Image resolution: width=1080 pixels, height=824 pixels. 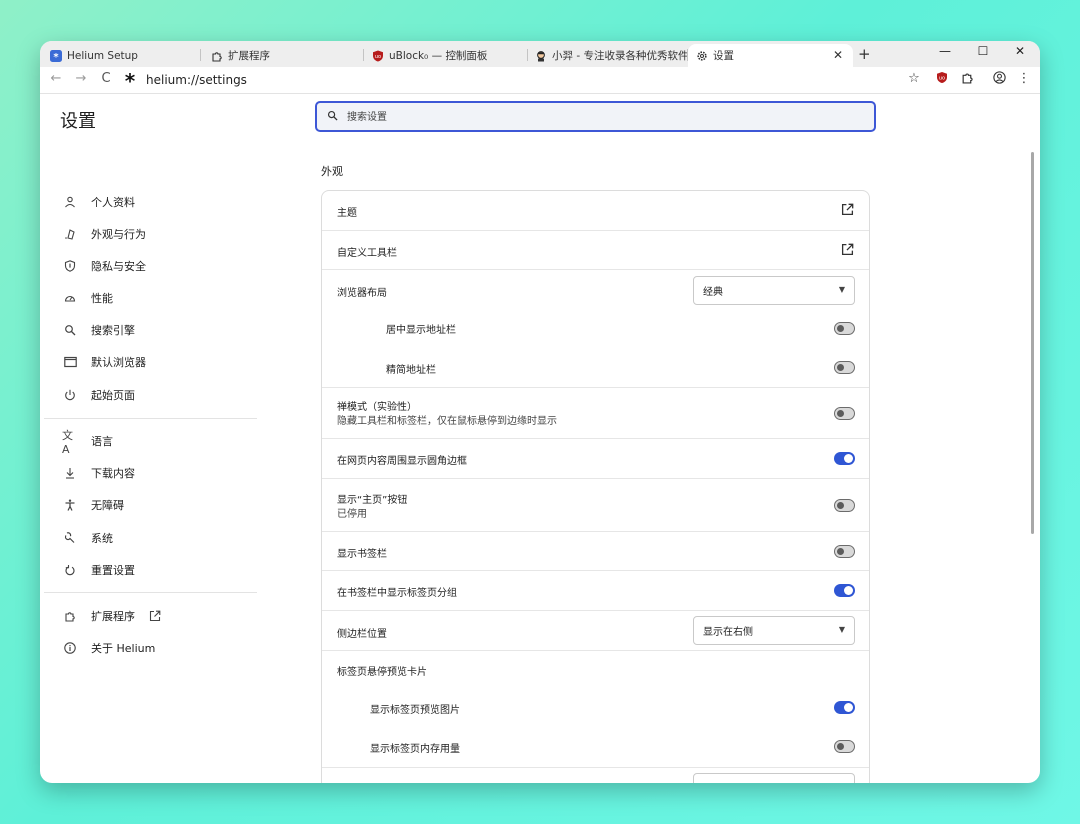 What do you see at coordinates (87, 442) in the screenshot?
I see `sidebar-item-languages: 文A 语言` at bounding box center [87, 442].